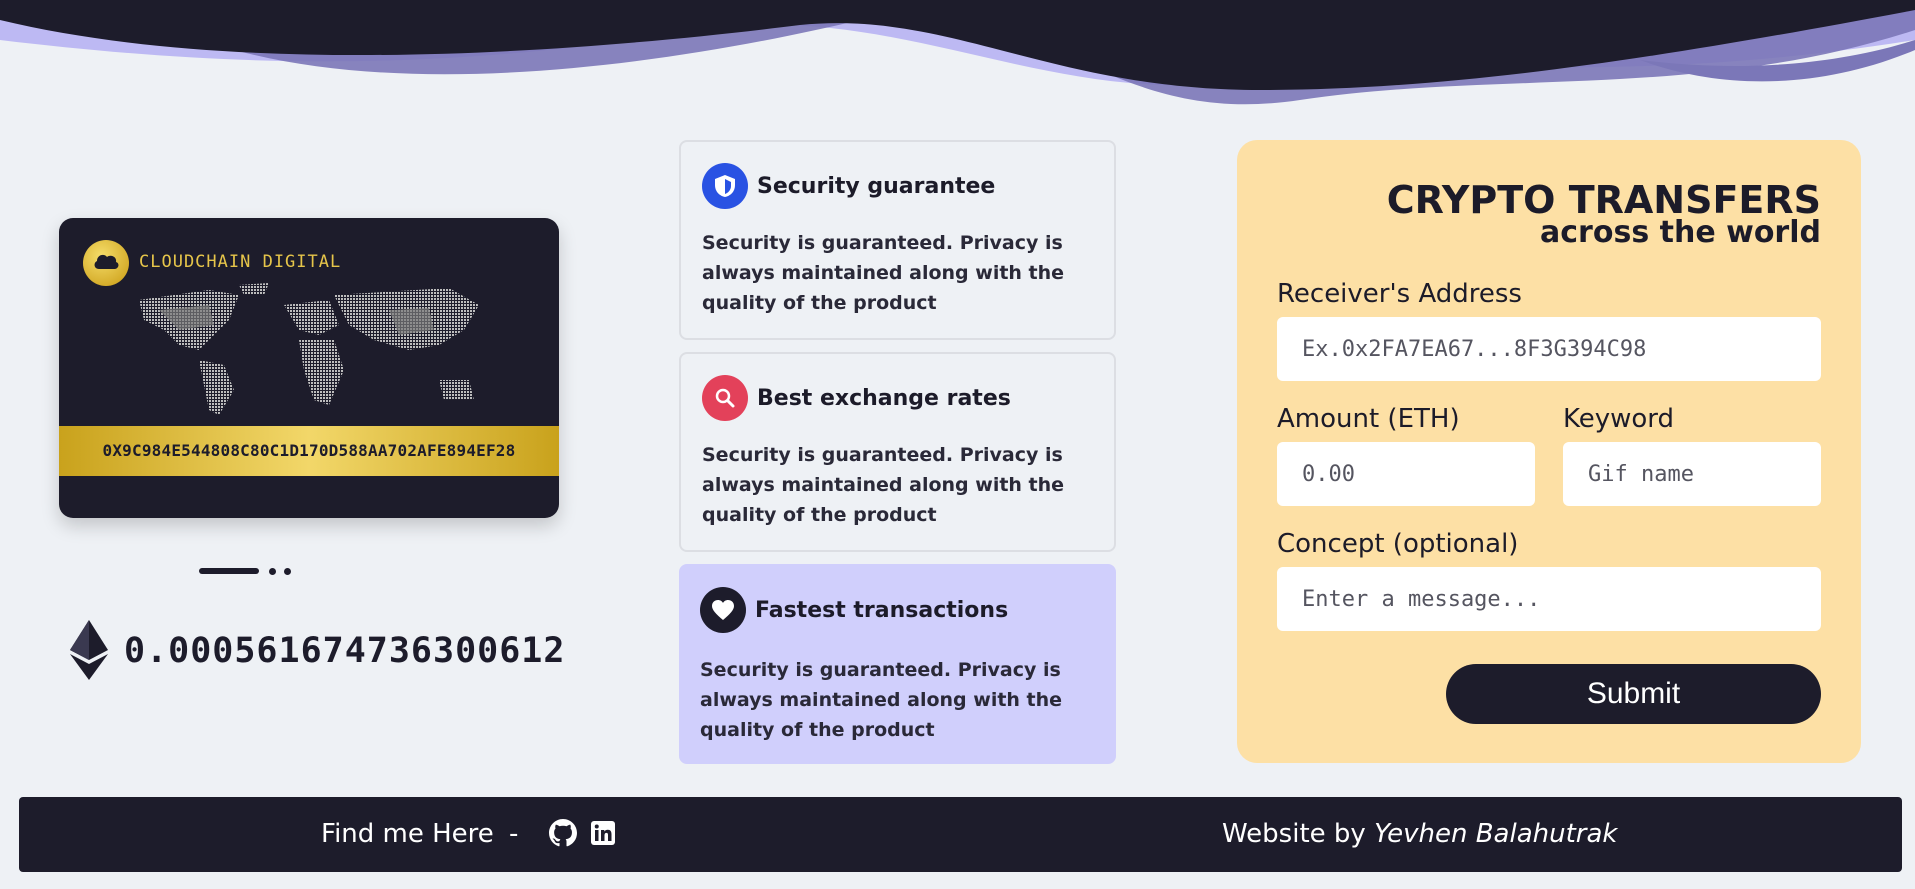  Describe the element at coordinates (1399, 294) in the screenshot. I see `receiver-label: Receiver's Address` at that location.